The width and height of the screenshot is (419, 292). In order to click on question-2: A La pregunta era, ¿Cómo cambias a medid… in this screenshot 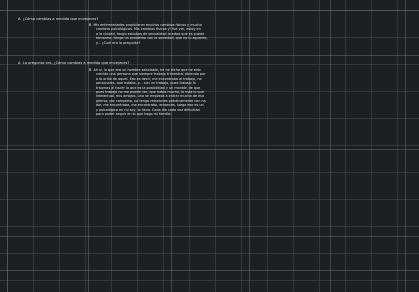, I will do `click(73, 63)`.